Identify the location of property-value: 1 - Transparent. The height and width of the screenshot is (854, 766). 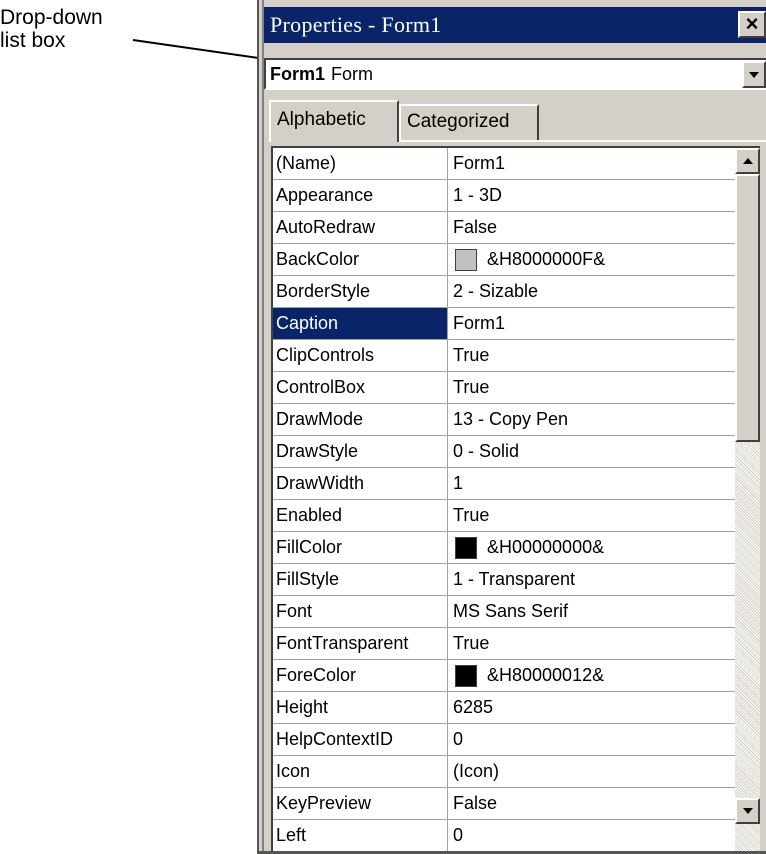
(591, 579).